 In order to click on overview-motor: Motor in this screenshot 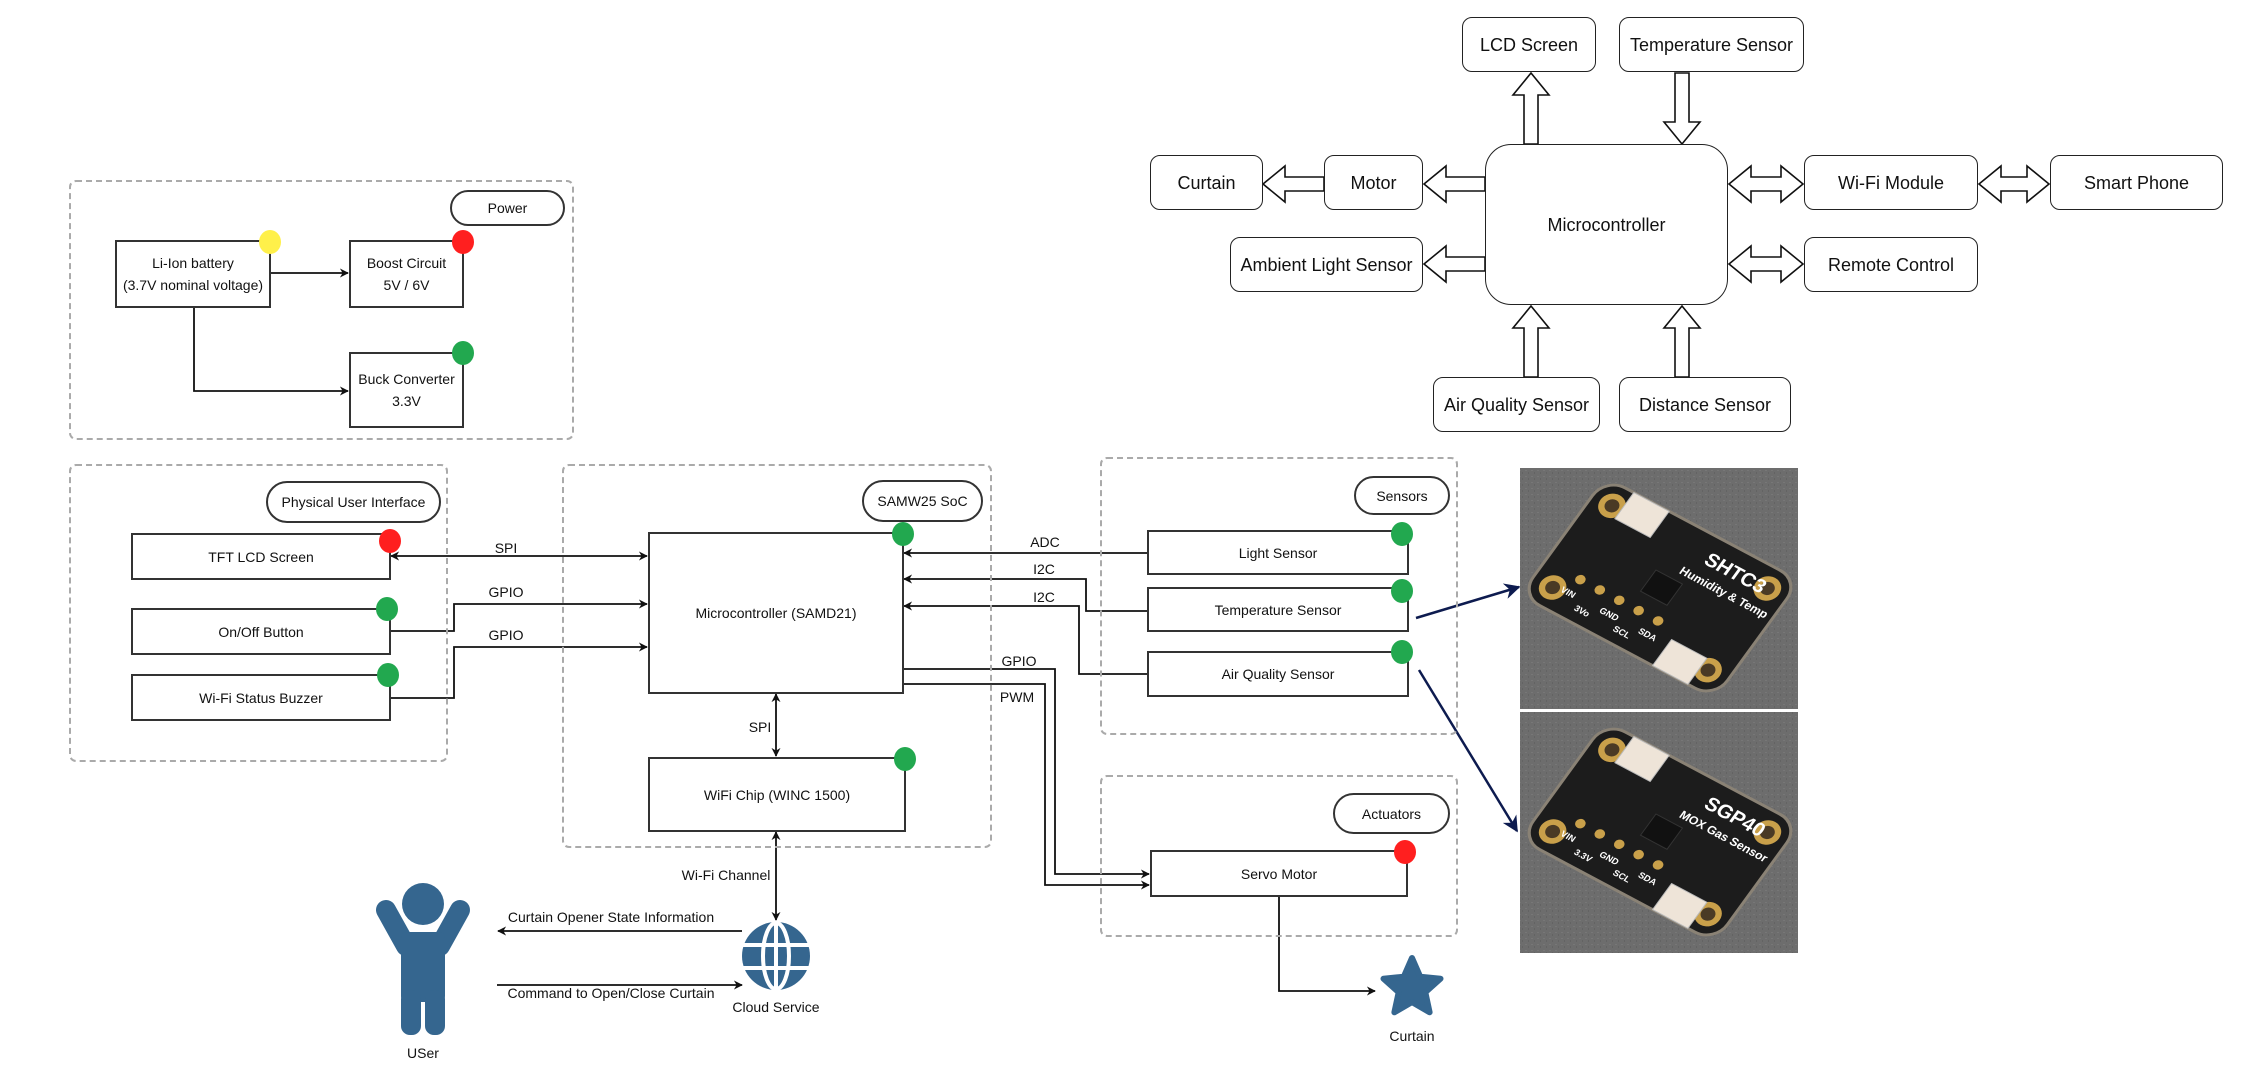, I will do `click(1373, 182)`.